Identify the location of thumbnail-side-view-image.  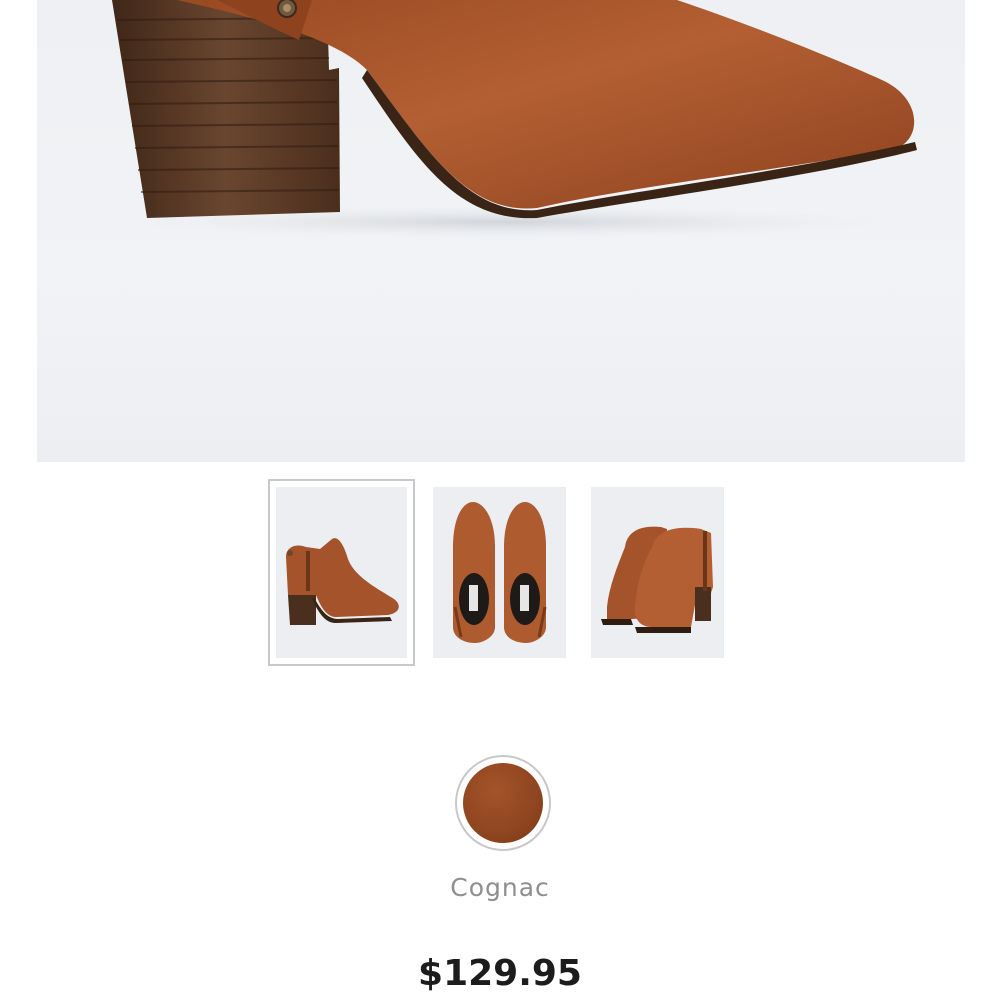
(341, 572).